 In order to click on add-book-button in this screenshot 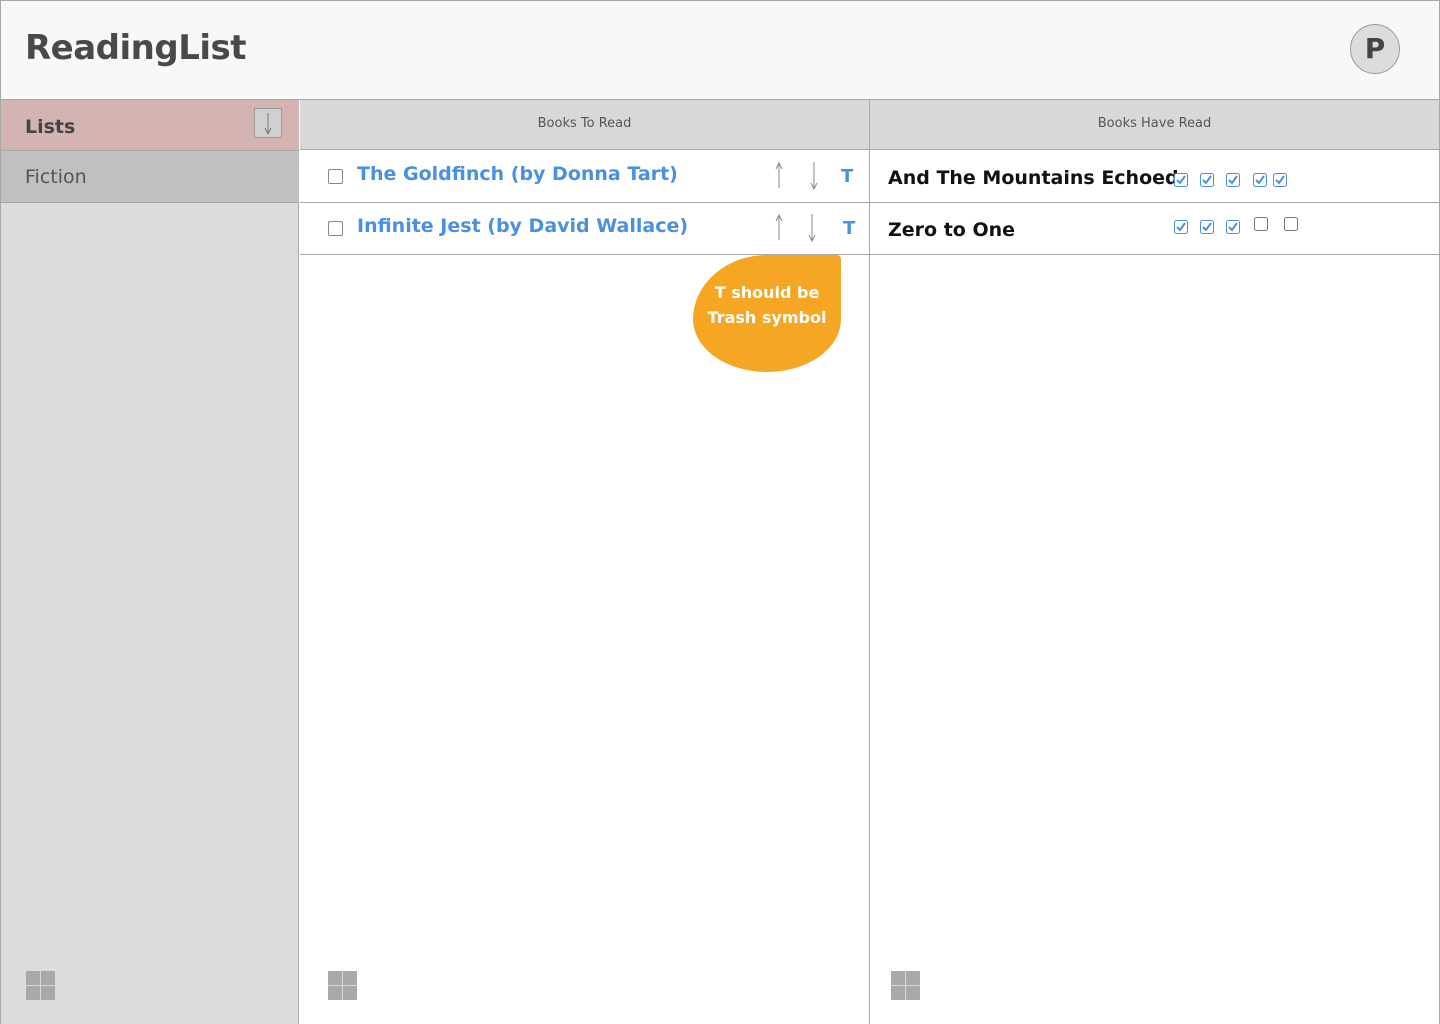, I will do `click(342, 985)`.